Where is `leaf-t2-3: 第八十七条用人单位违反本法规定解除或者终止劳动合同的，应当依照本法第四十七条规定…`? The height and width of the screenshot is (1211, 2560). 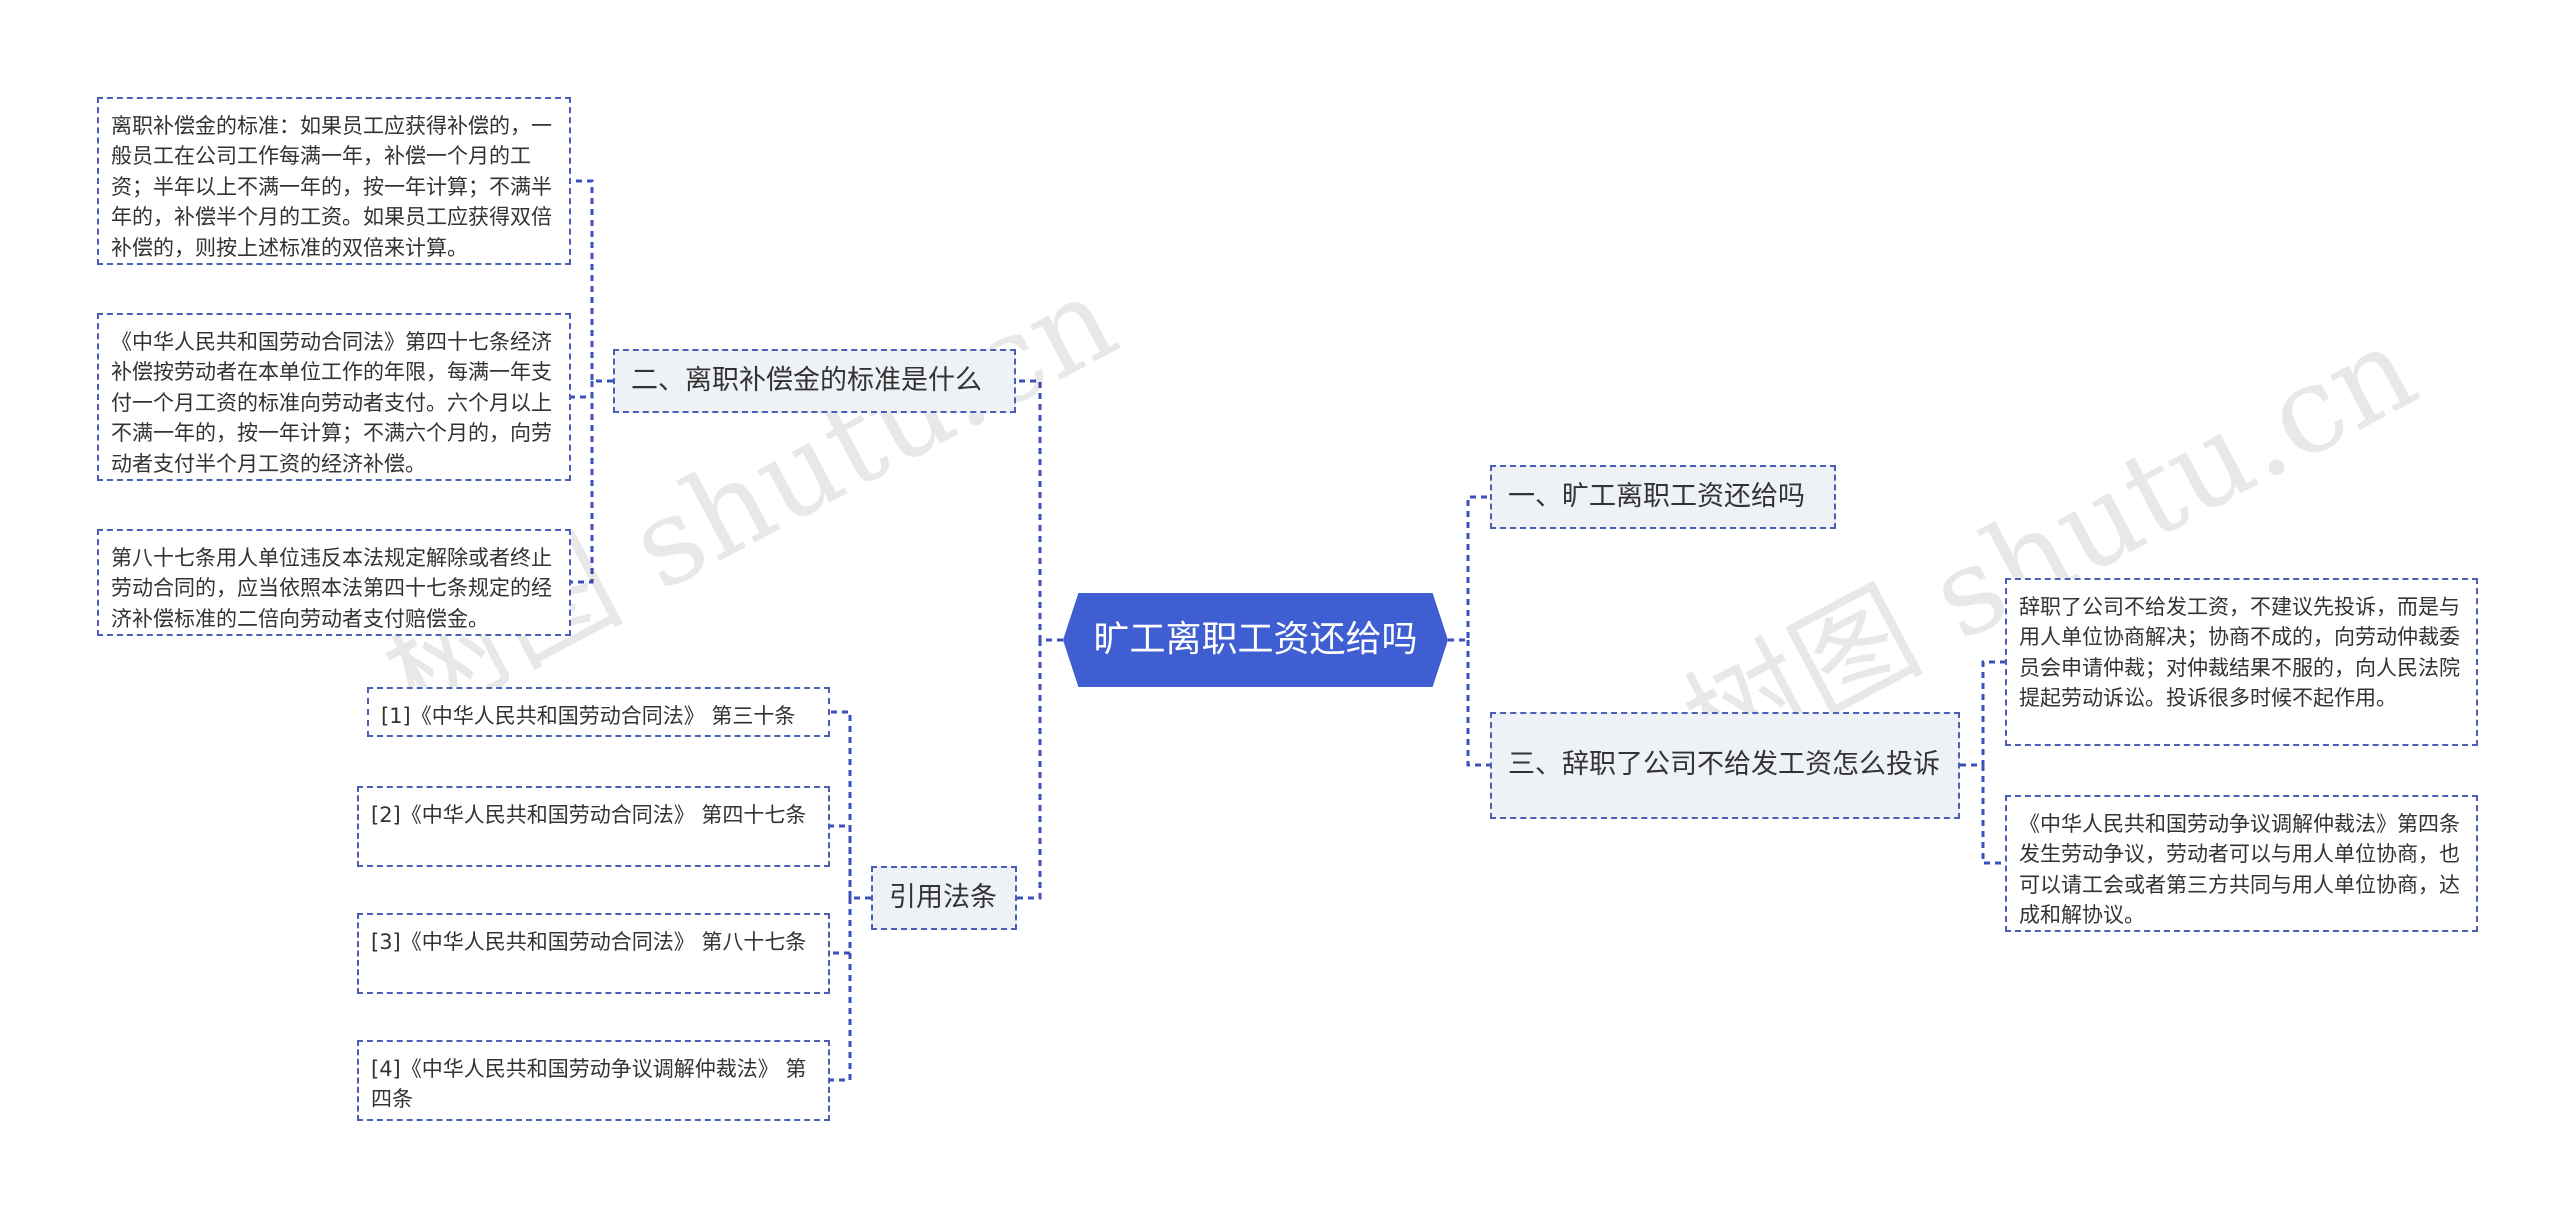 leaf-t2-3: 第八十七条用人单位违反本法规定解除或者终止劳动合同的，应当依照本法第四十七条规定… is located at coordinates (334, 582).